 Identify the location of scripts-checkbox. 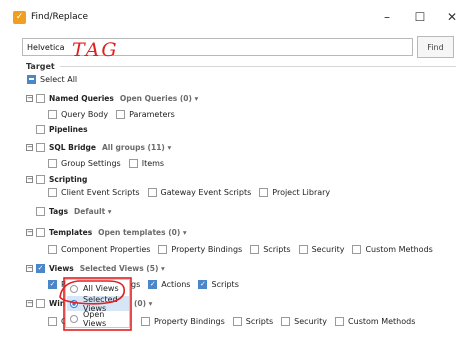
(255, 249).